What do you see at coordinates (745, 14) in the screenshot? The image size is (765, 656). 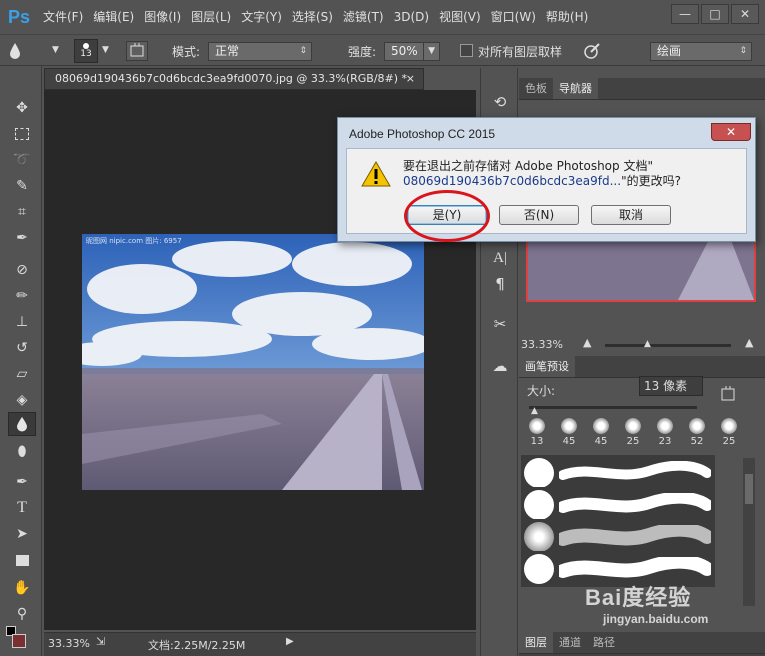 I see `close-window-button: ✕` at bounding box center [745, 14].